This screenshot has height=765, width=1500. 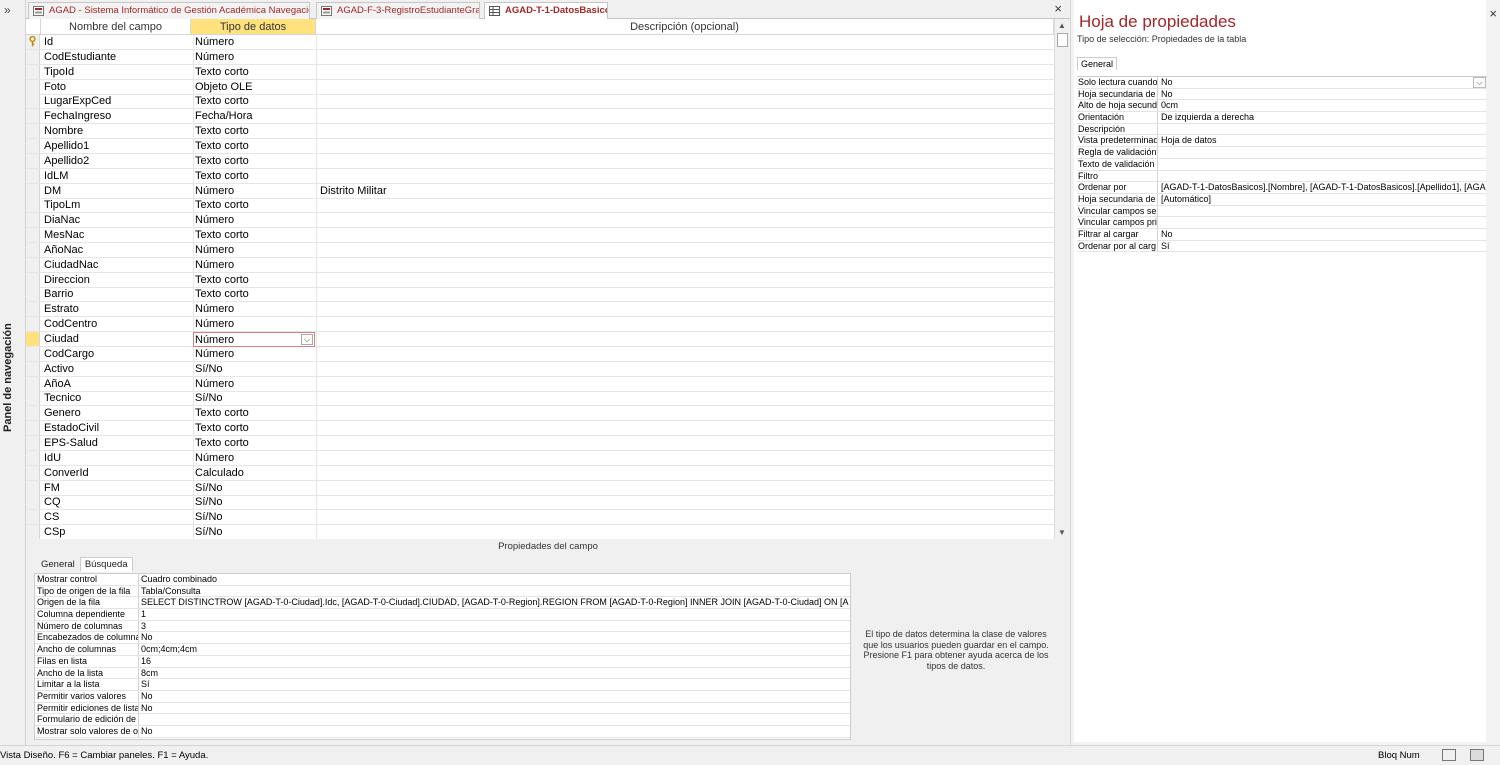 I want to click on sheet-property-row: Texto de validación, so click(x=1282, y=164).